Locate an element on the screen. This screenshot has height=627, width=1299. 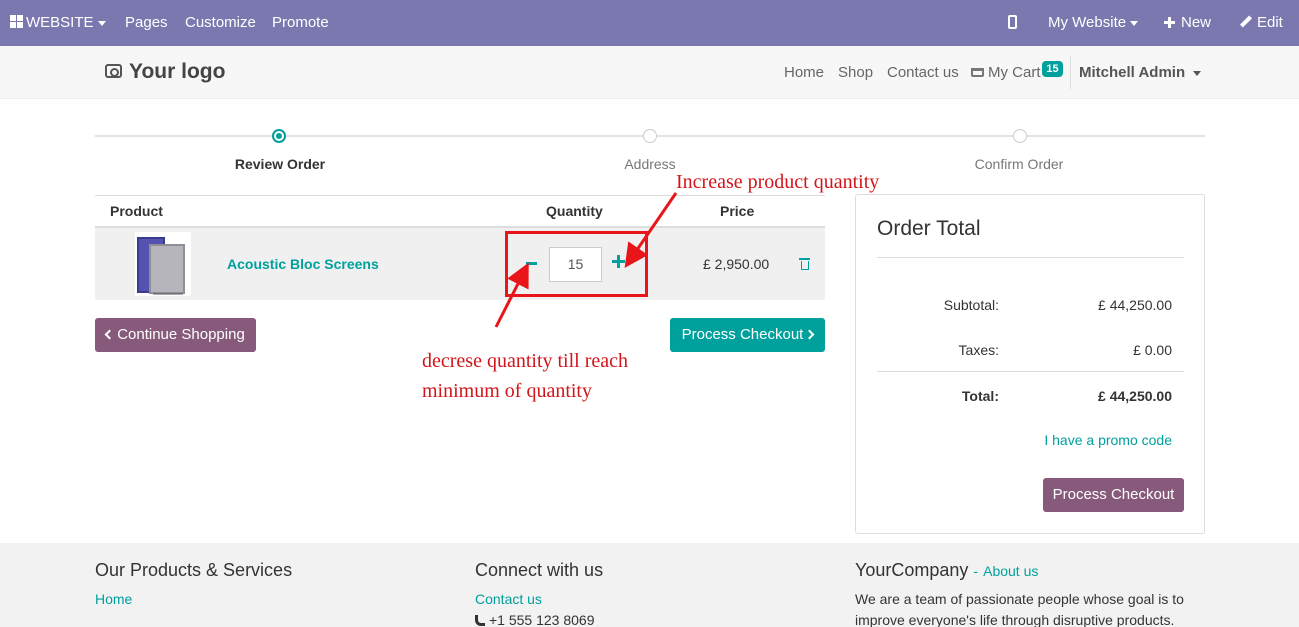
footer-company-title: YourCompany - About us is located at coordinates (946, 570).